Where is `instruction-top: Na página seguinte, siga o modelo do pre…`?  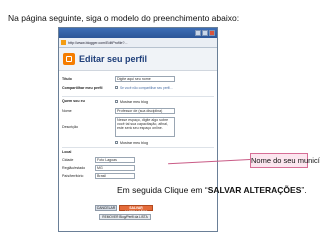
instruction-top: Na página seguinte, siga o modelo do pre… is located at coordinates (124, 18).